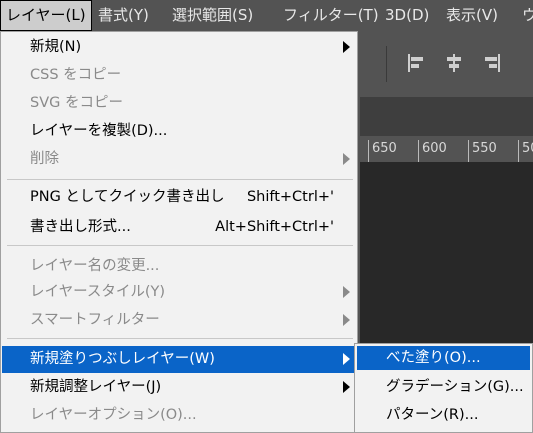 The height and width of the screenshot is (433, 533). What do you see at coordinates (46, 15) in the screenshot?
I see `menu-layer: レイヤー(L)` at bounding box center [46, 15].